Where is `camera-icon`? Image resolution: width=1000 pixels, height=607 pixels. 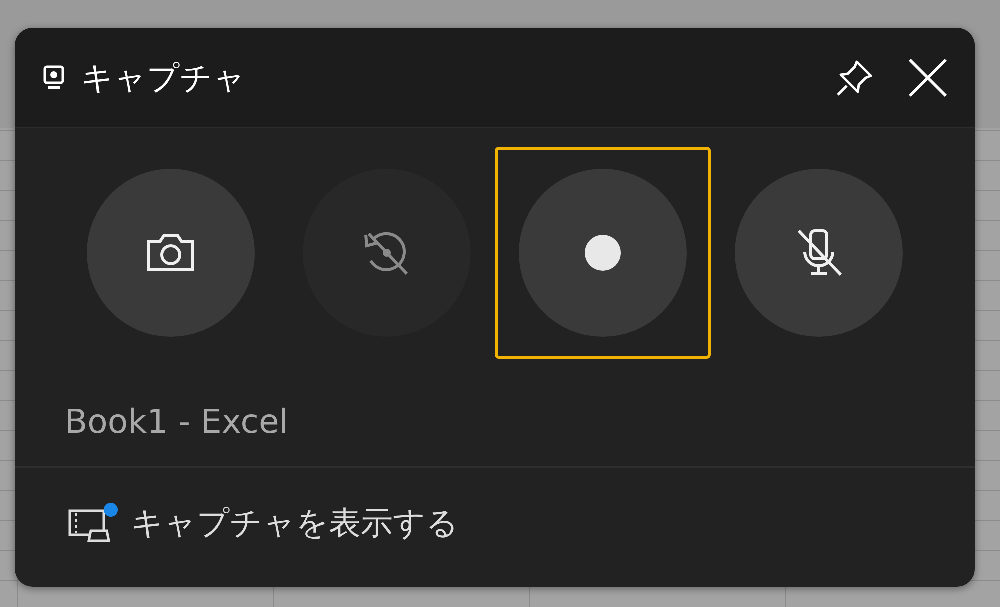
camera-icon is located at coordinates (171, 253).